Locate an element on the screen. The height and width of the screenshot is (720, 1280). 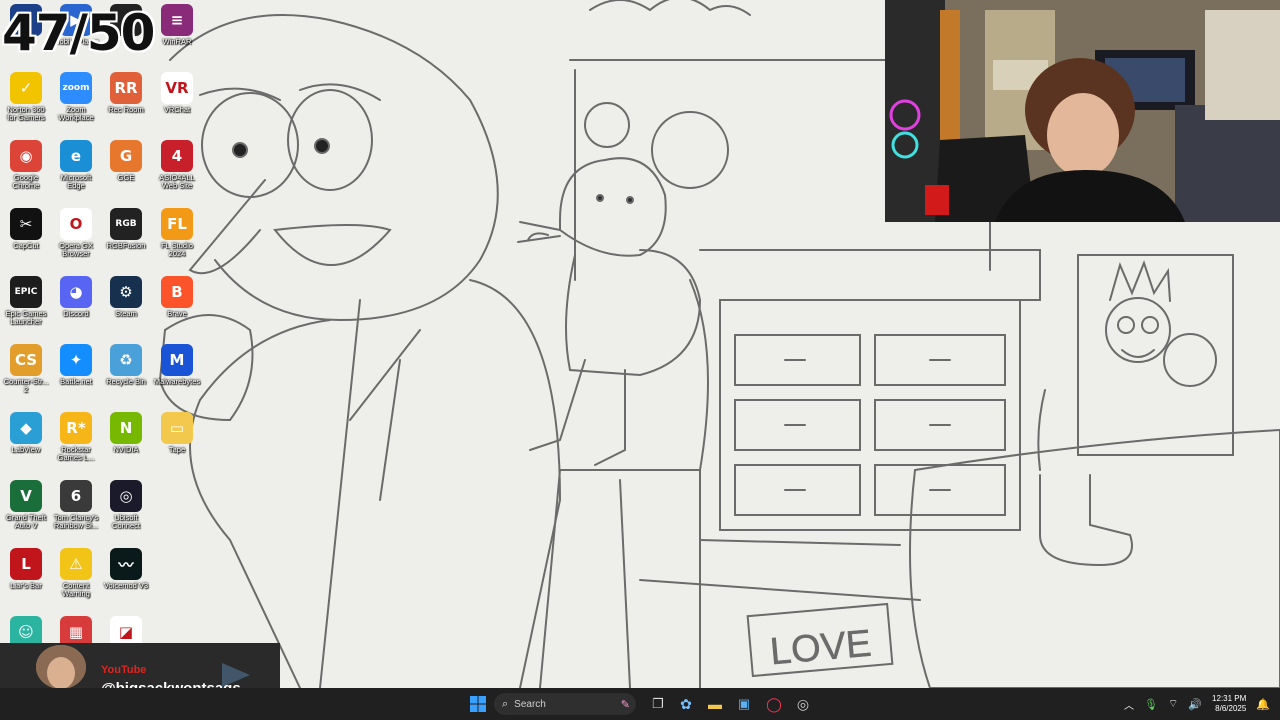
desktop-shortcut-tape: ▭ Tape is located at coordinates (177, 433).